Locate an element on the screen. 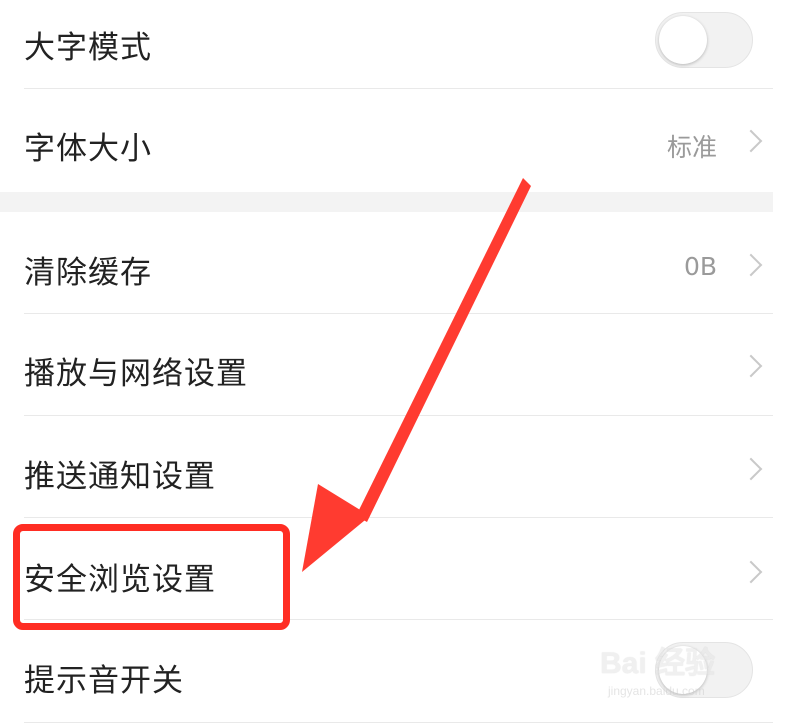 The height and width of the screenshot is (726, 791). setting-row-font-size: 字体大小 标准 is located at coordinates (386, 140).